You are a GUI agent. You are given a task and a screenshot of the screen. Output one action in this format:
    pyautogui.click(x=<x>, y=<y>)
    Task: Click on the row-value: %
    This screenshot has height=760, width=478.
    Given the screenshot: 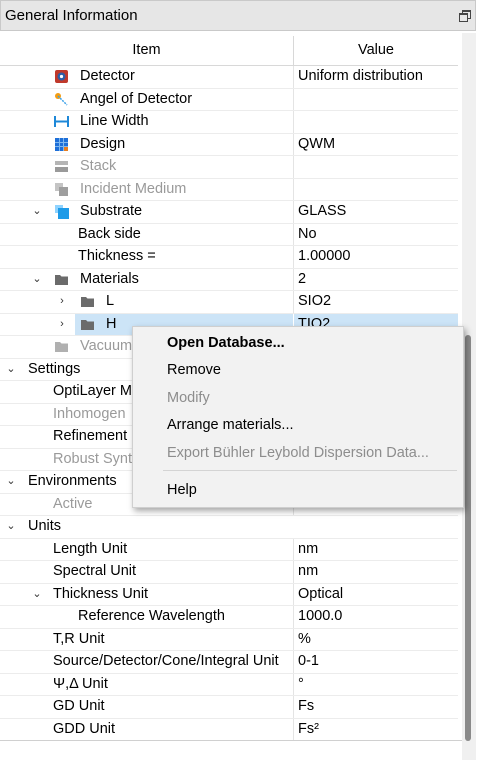 What is the action you would take?
    pyautogui.click(x=304, y=639)
    